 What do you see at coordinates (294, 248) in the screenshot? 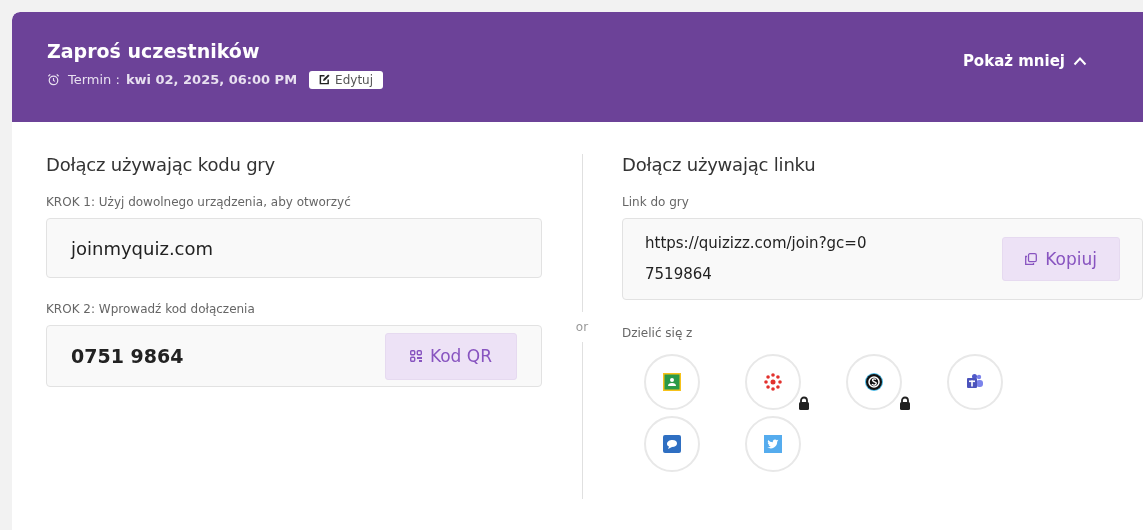
I see `url-field: joinmyquiz.com` at bounding box center [294, 248].